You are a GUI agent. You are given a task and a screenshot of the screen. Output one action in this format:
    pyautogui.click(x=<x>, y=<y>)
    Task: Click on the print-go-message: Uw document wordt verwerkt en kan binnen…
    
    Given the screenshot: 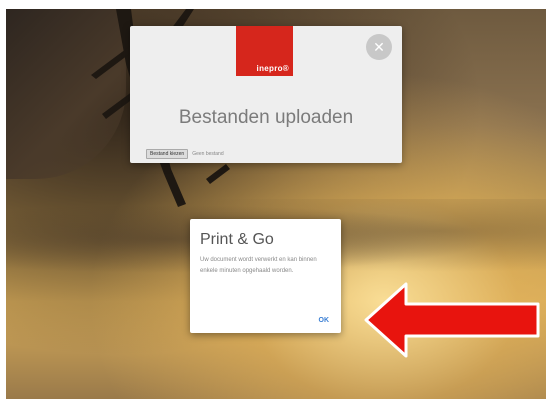 What is the action you would take?
    pyautogui.click(x=258, y=265)
    